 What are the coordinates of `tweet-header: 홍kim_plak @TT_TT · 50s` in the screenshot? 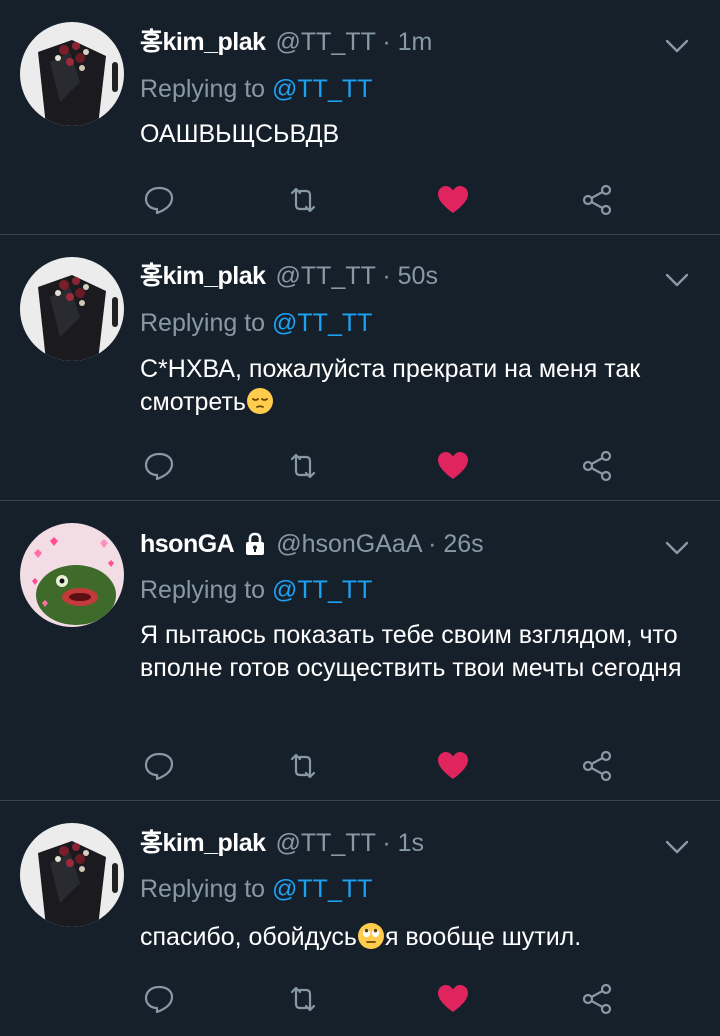 It's located at (289, 276).